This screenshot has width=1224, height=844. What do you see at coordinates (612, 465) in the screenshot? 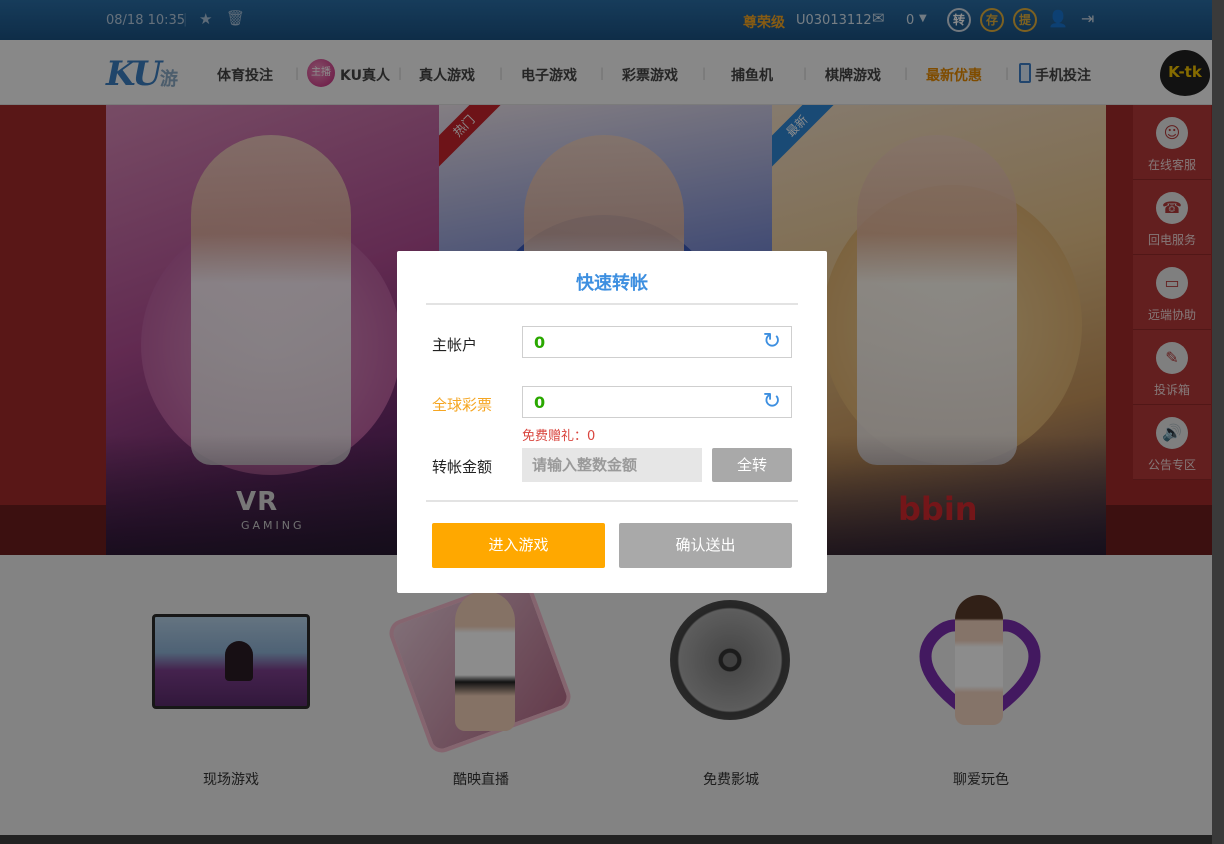
I see `amount-input` at bounding box center [612, 465].